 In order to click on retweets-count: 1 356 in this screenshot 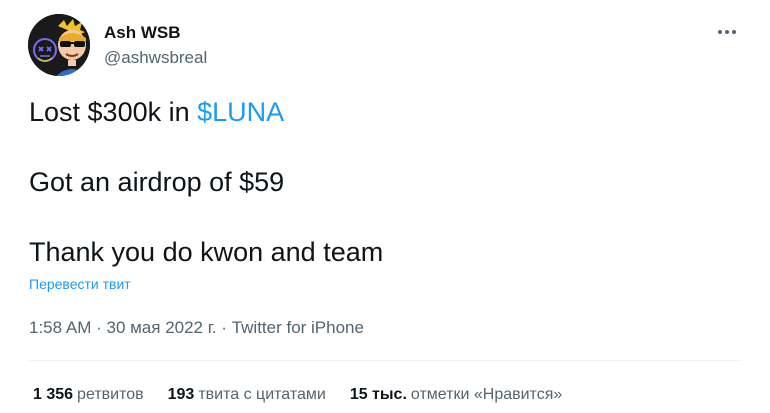, I will do `click(53, 394)`.